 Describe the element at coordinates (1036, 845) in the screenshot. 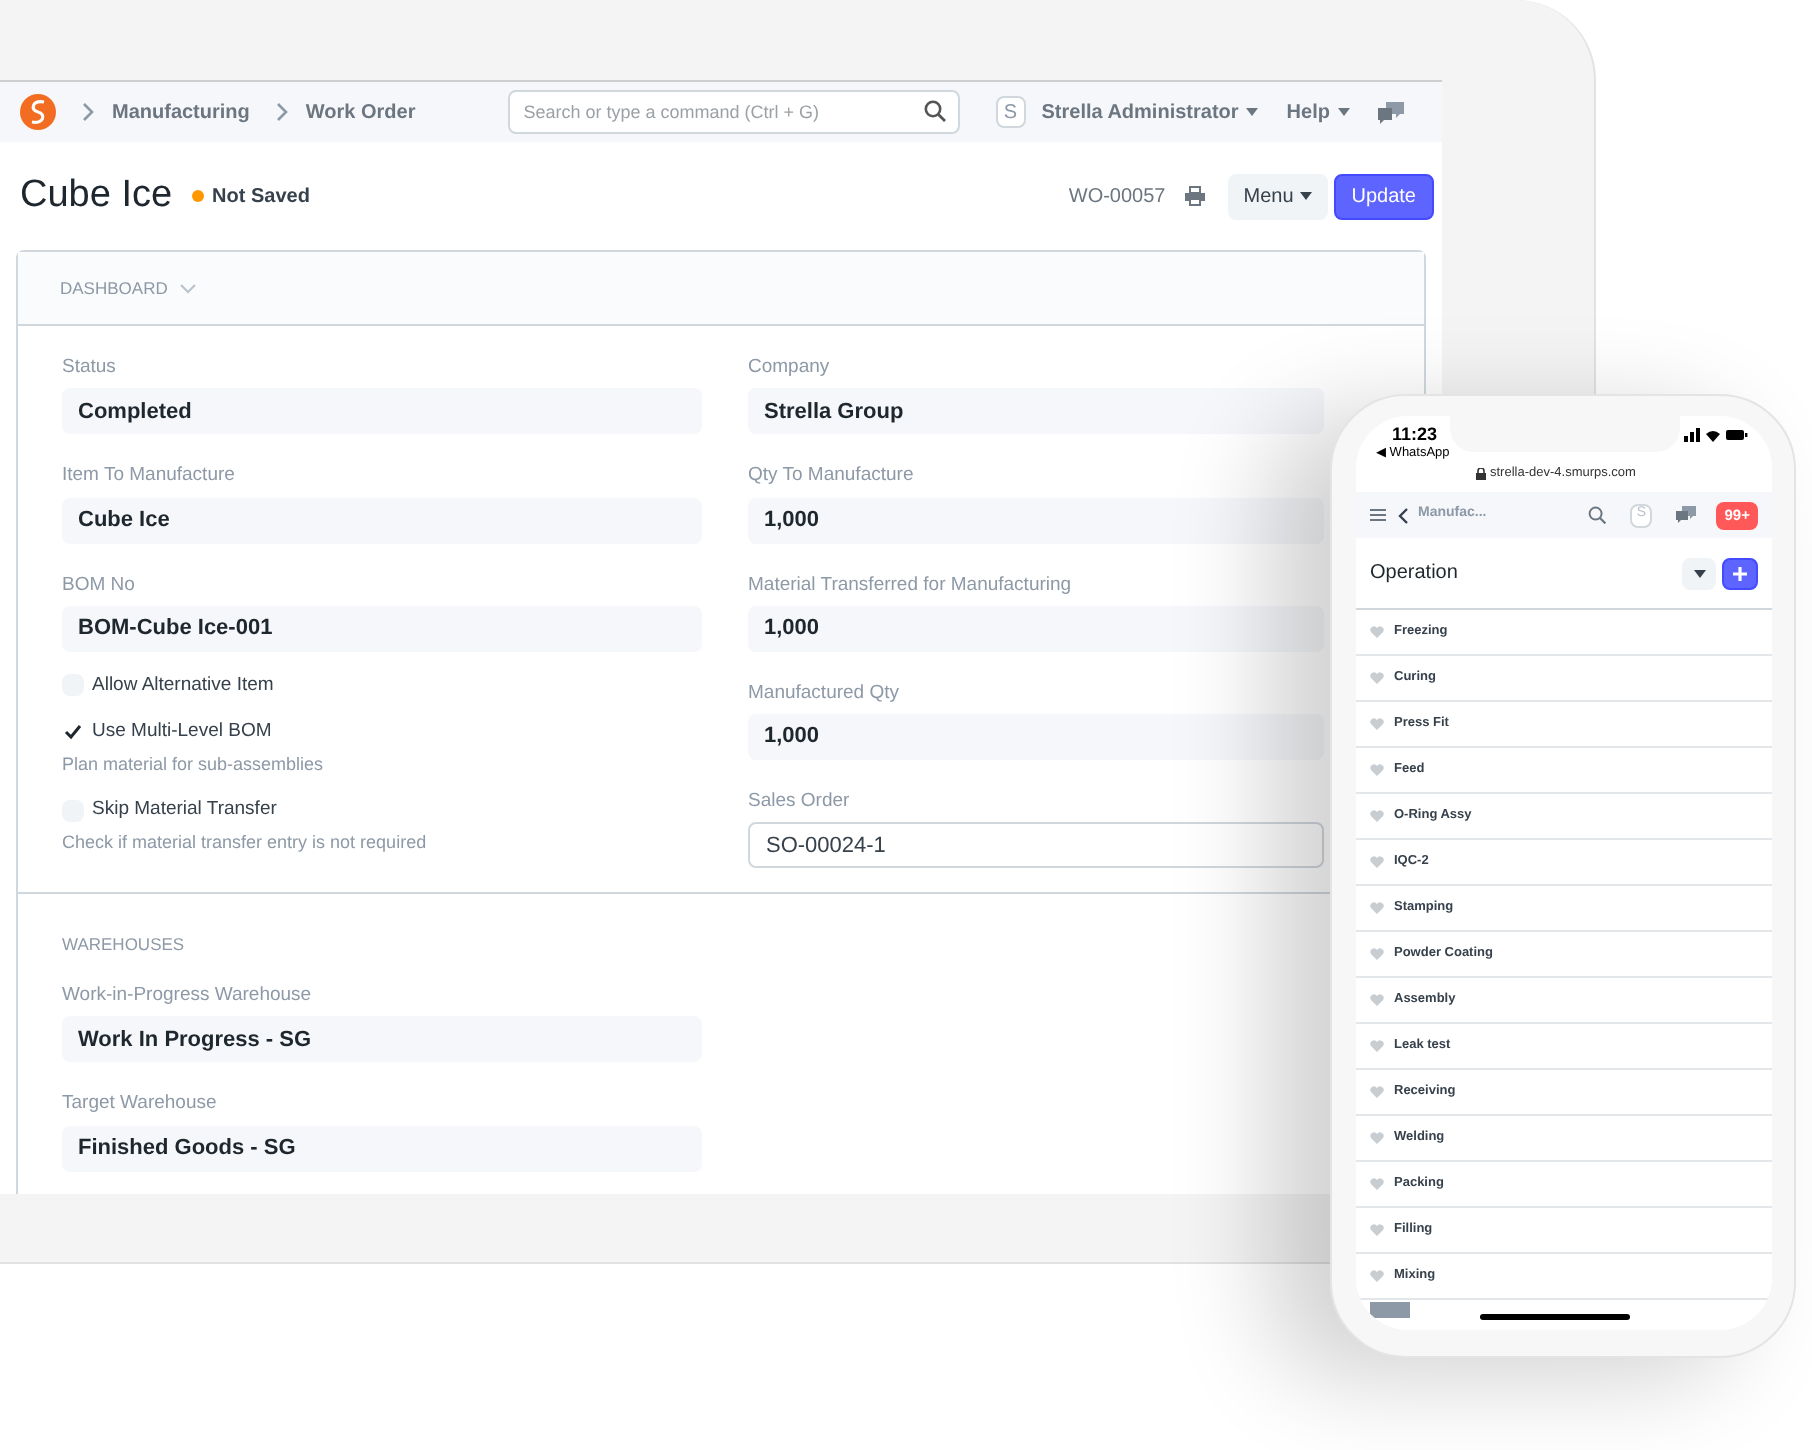

I see `input-field: SO-00024-1` at that location.